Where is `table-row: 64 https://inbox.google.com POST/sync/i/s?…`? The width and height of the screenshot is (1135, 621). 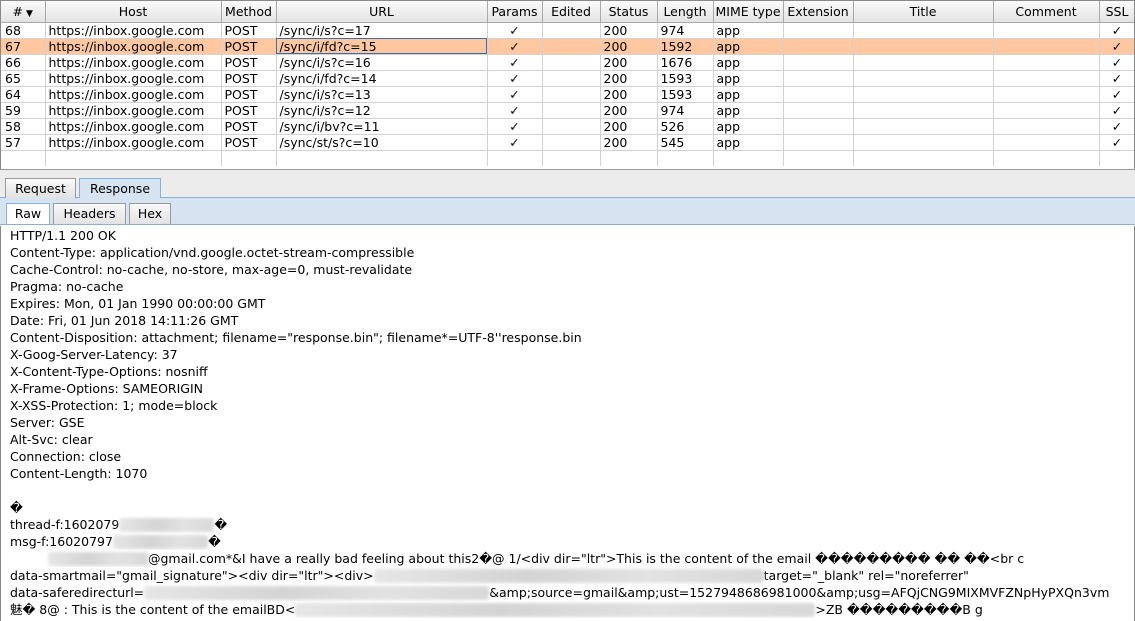 table-row: 64 https://inbox.google.com POST/sync/i/s?… is located at coordinates (567, 94).